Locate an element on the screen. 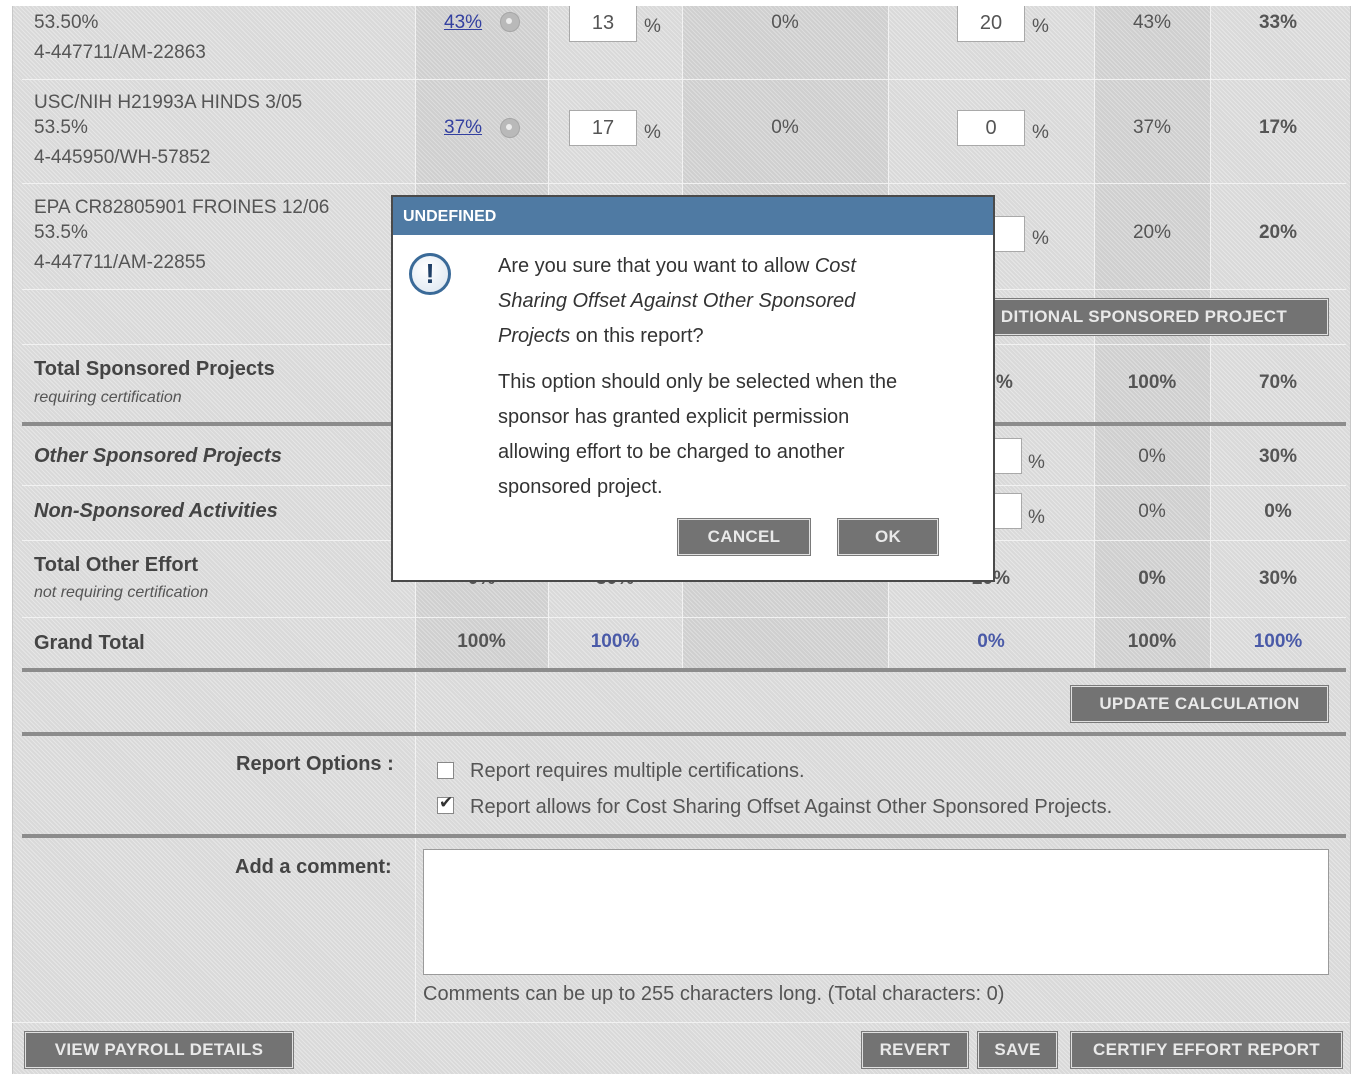 This screenshot has width=1363, height=1074. multiple-certifications-checkbox is located at coordinates (445, 770).